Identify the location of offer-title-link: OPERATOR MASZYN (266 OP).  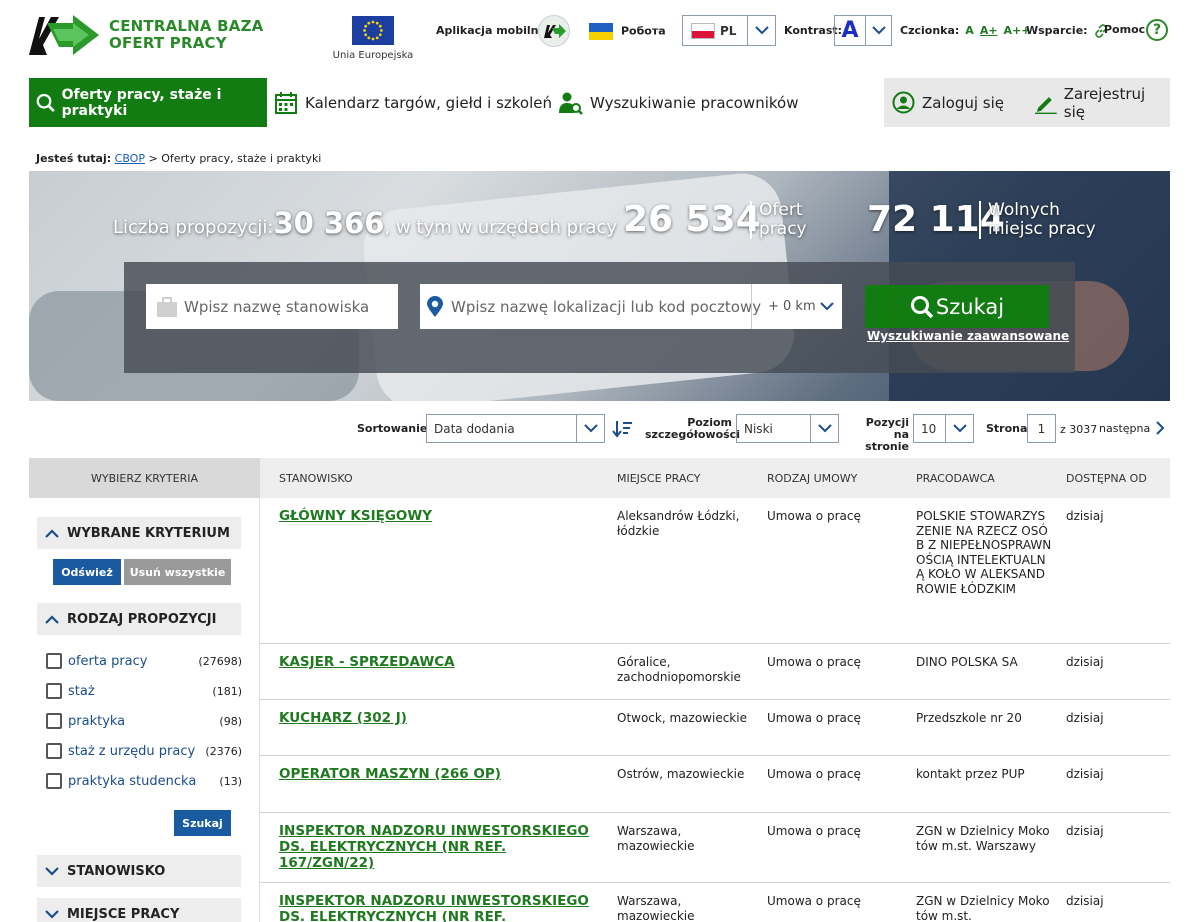
(439, 774).